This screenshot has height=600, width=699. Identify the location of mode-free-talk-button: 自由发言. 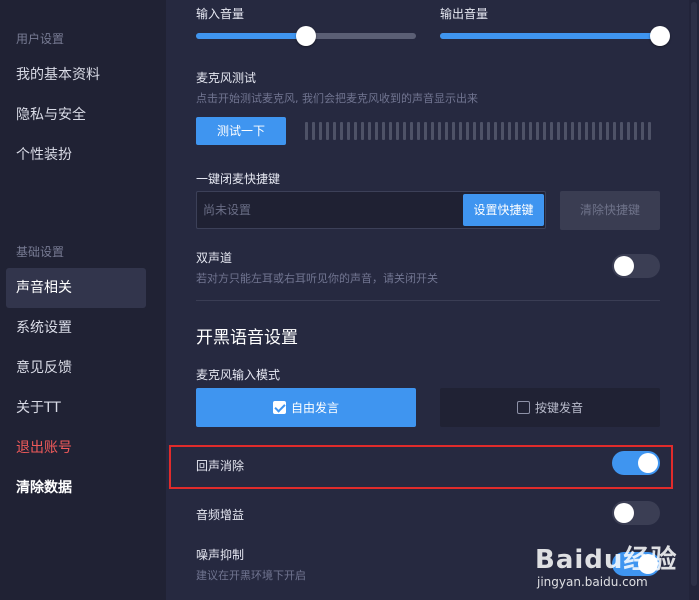
(306, 407).